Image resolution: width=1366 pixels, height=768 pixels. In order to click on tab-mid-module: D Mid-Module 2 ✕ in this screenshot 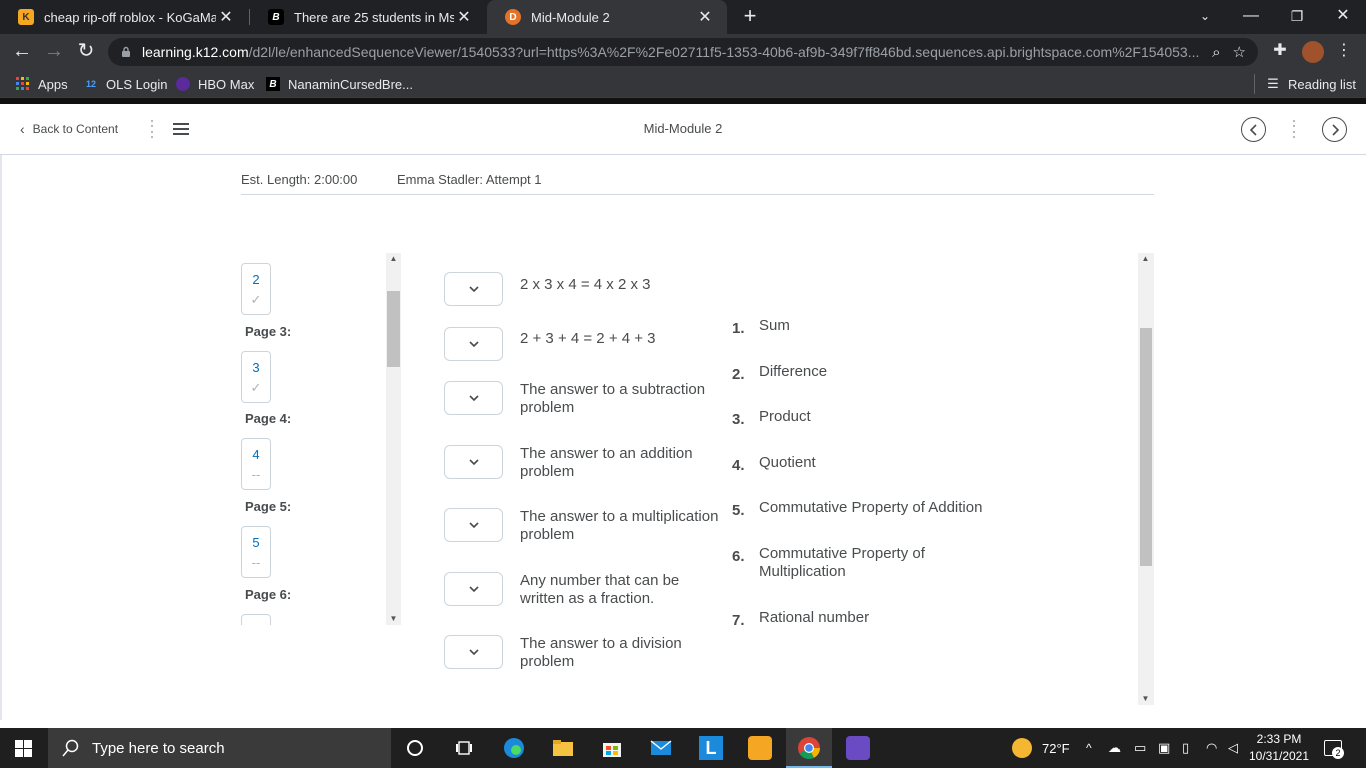, I will do `click(607, 17)`.